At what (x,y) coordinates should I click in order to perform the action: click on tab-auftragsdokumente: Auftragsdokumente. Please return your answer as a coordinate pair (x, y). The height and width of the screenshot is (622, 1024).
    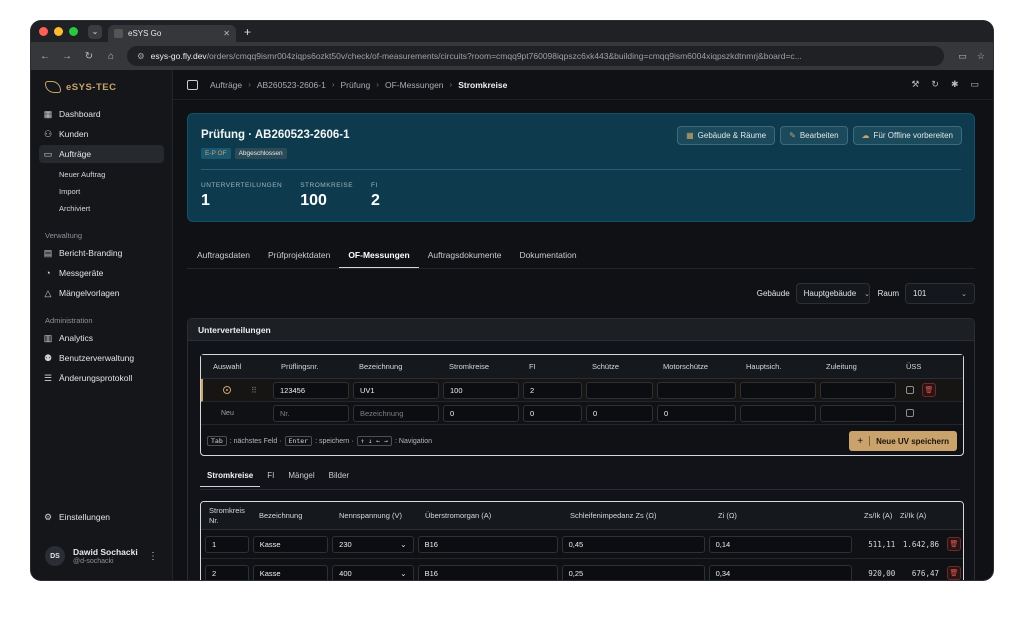
    Looking at the image, I should click on (465, 259).